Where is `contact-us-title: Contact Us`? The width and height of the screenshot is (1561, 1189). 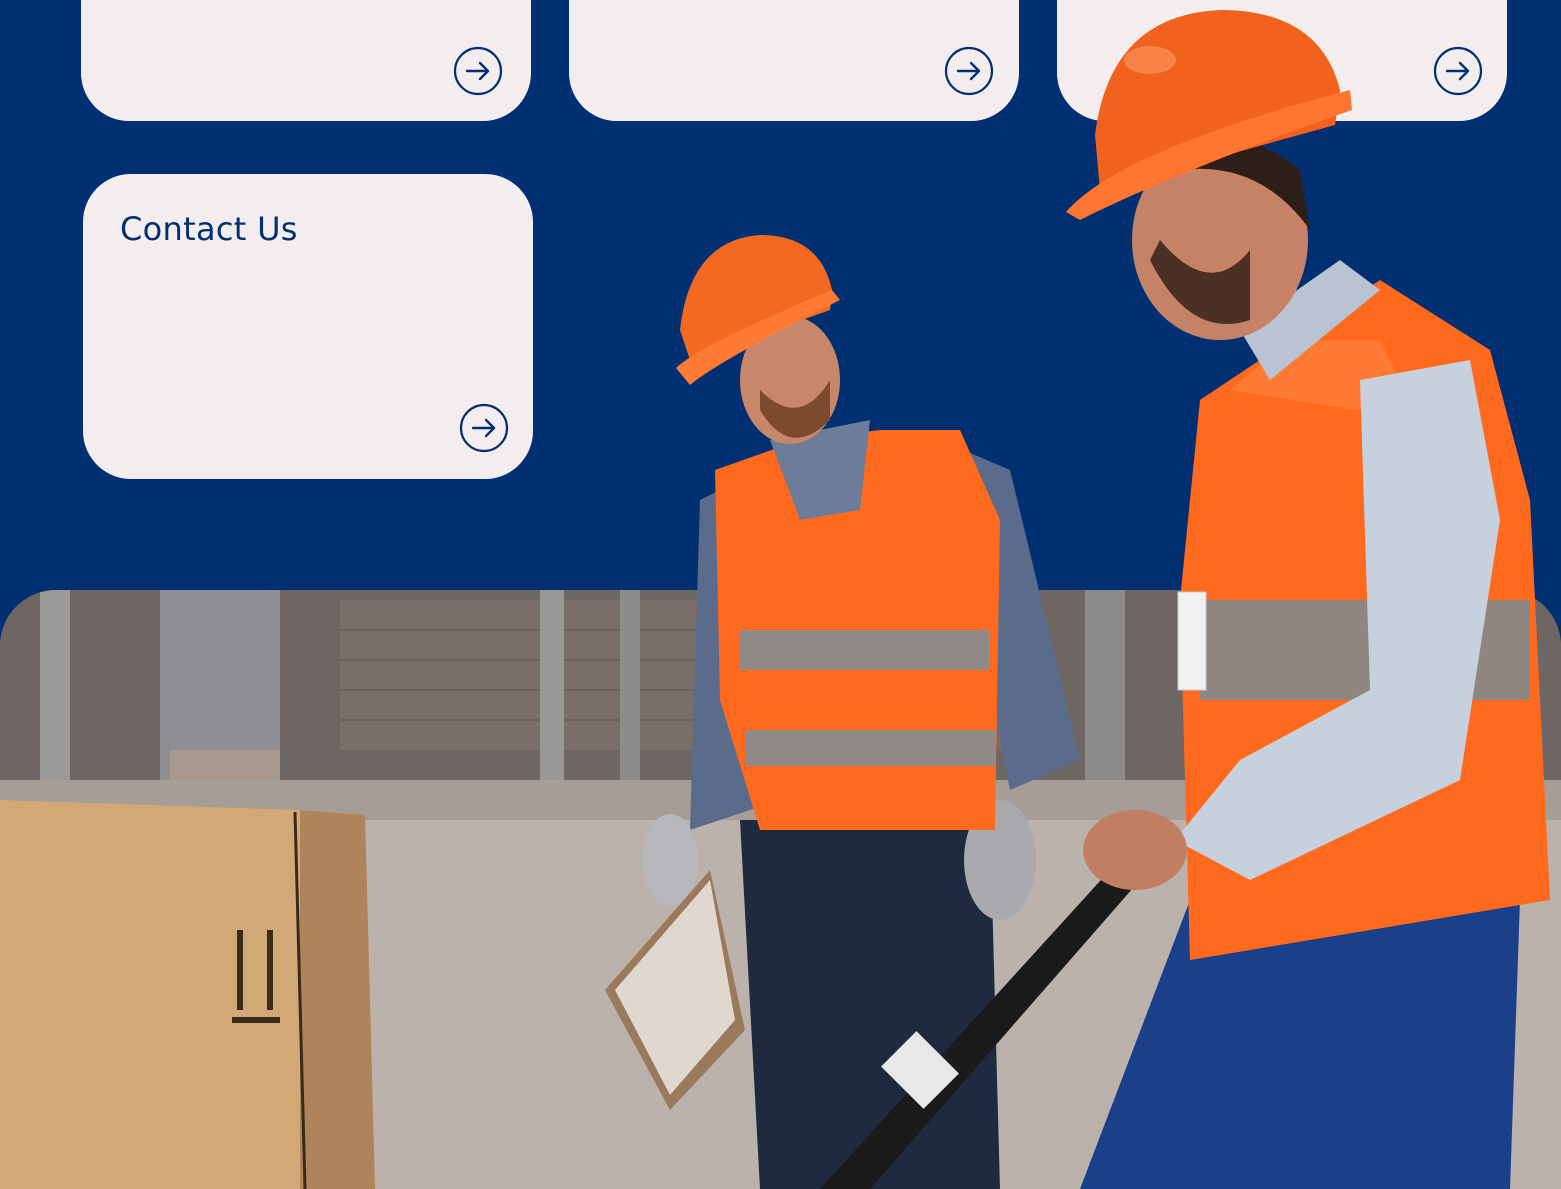 contact-us-title: Contact Us is located at coordinates (209, 229).